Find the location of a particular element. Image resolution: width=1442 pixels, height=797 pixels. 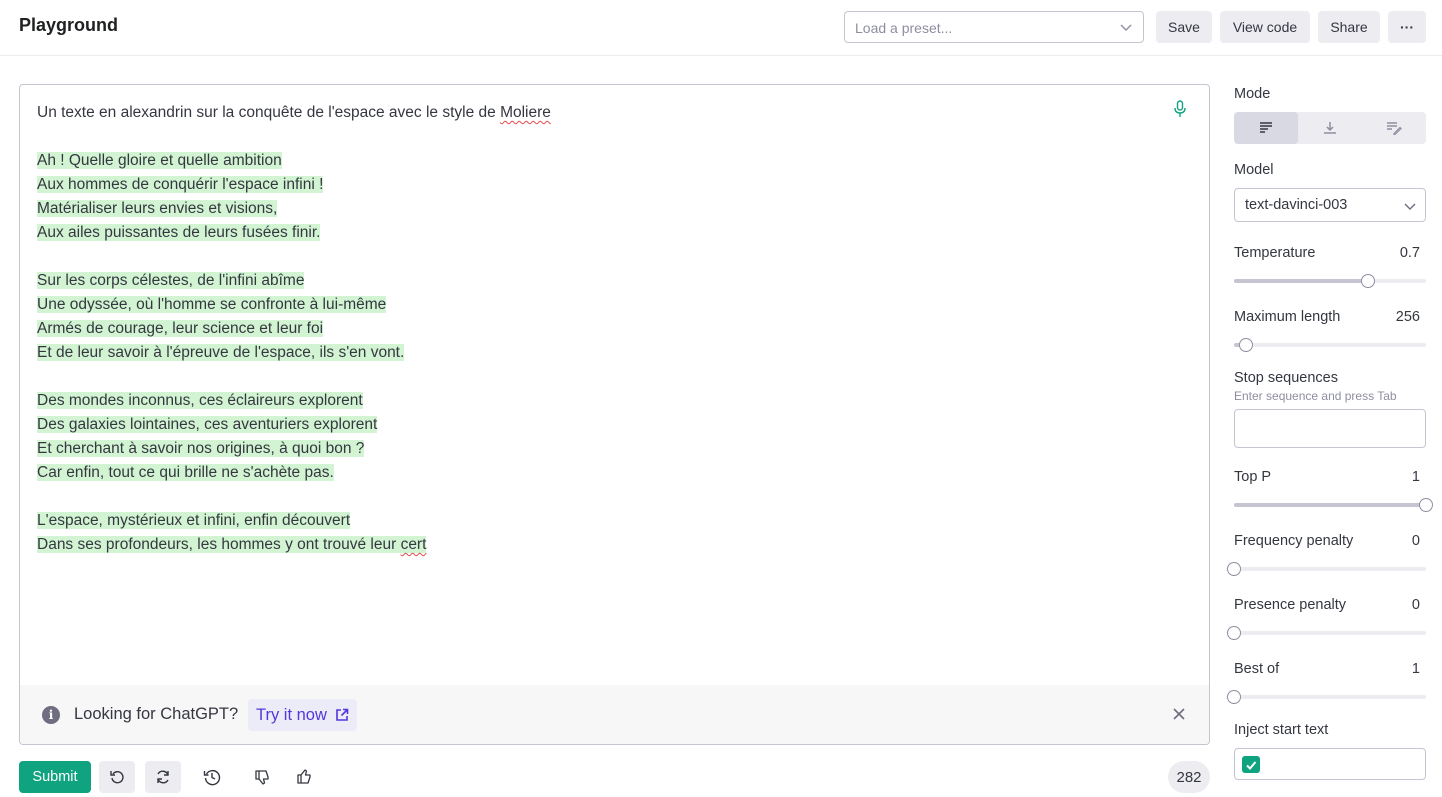

frequency-penalty-label: Frequency penalty is located at coordinates (1294, 541).